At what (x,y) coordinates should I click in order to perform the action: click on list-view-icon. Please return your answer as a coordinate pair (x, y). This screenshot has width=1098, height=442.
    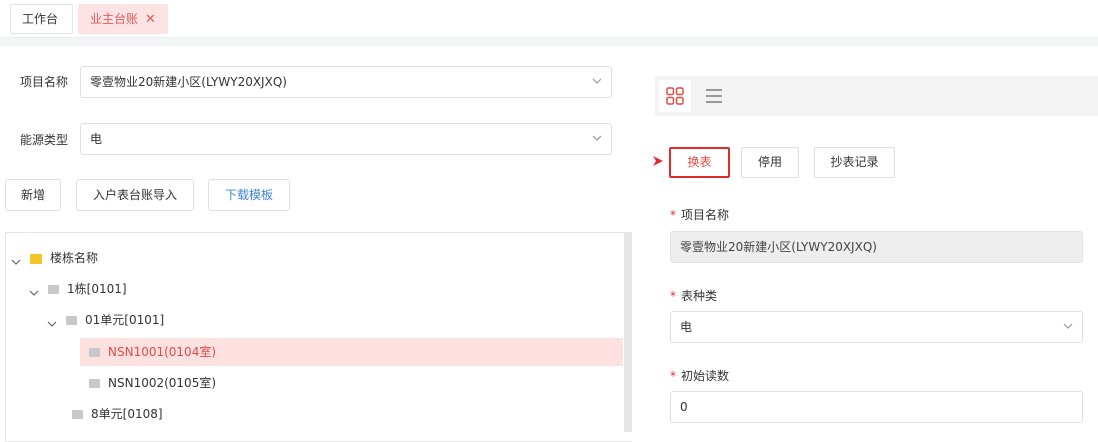
    Looking at the image, I should click on (714, 96).